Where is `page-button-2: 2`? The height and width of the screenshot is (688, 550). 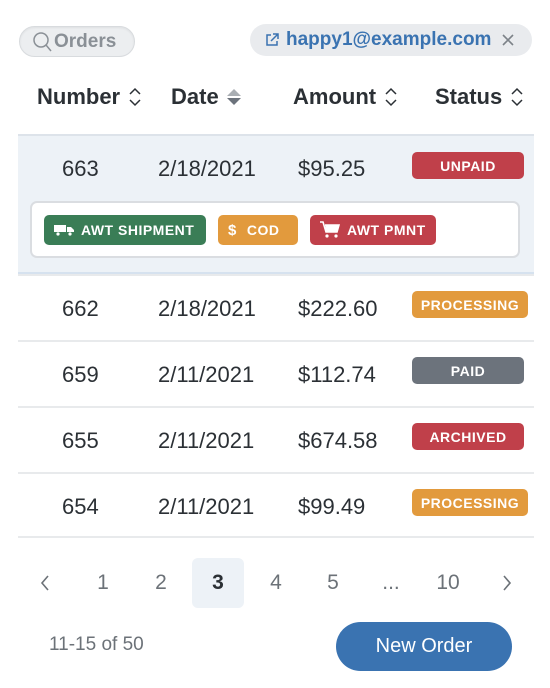
page-button-2: 2 is located at coordinates (161, 583).